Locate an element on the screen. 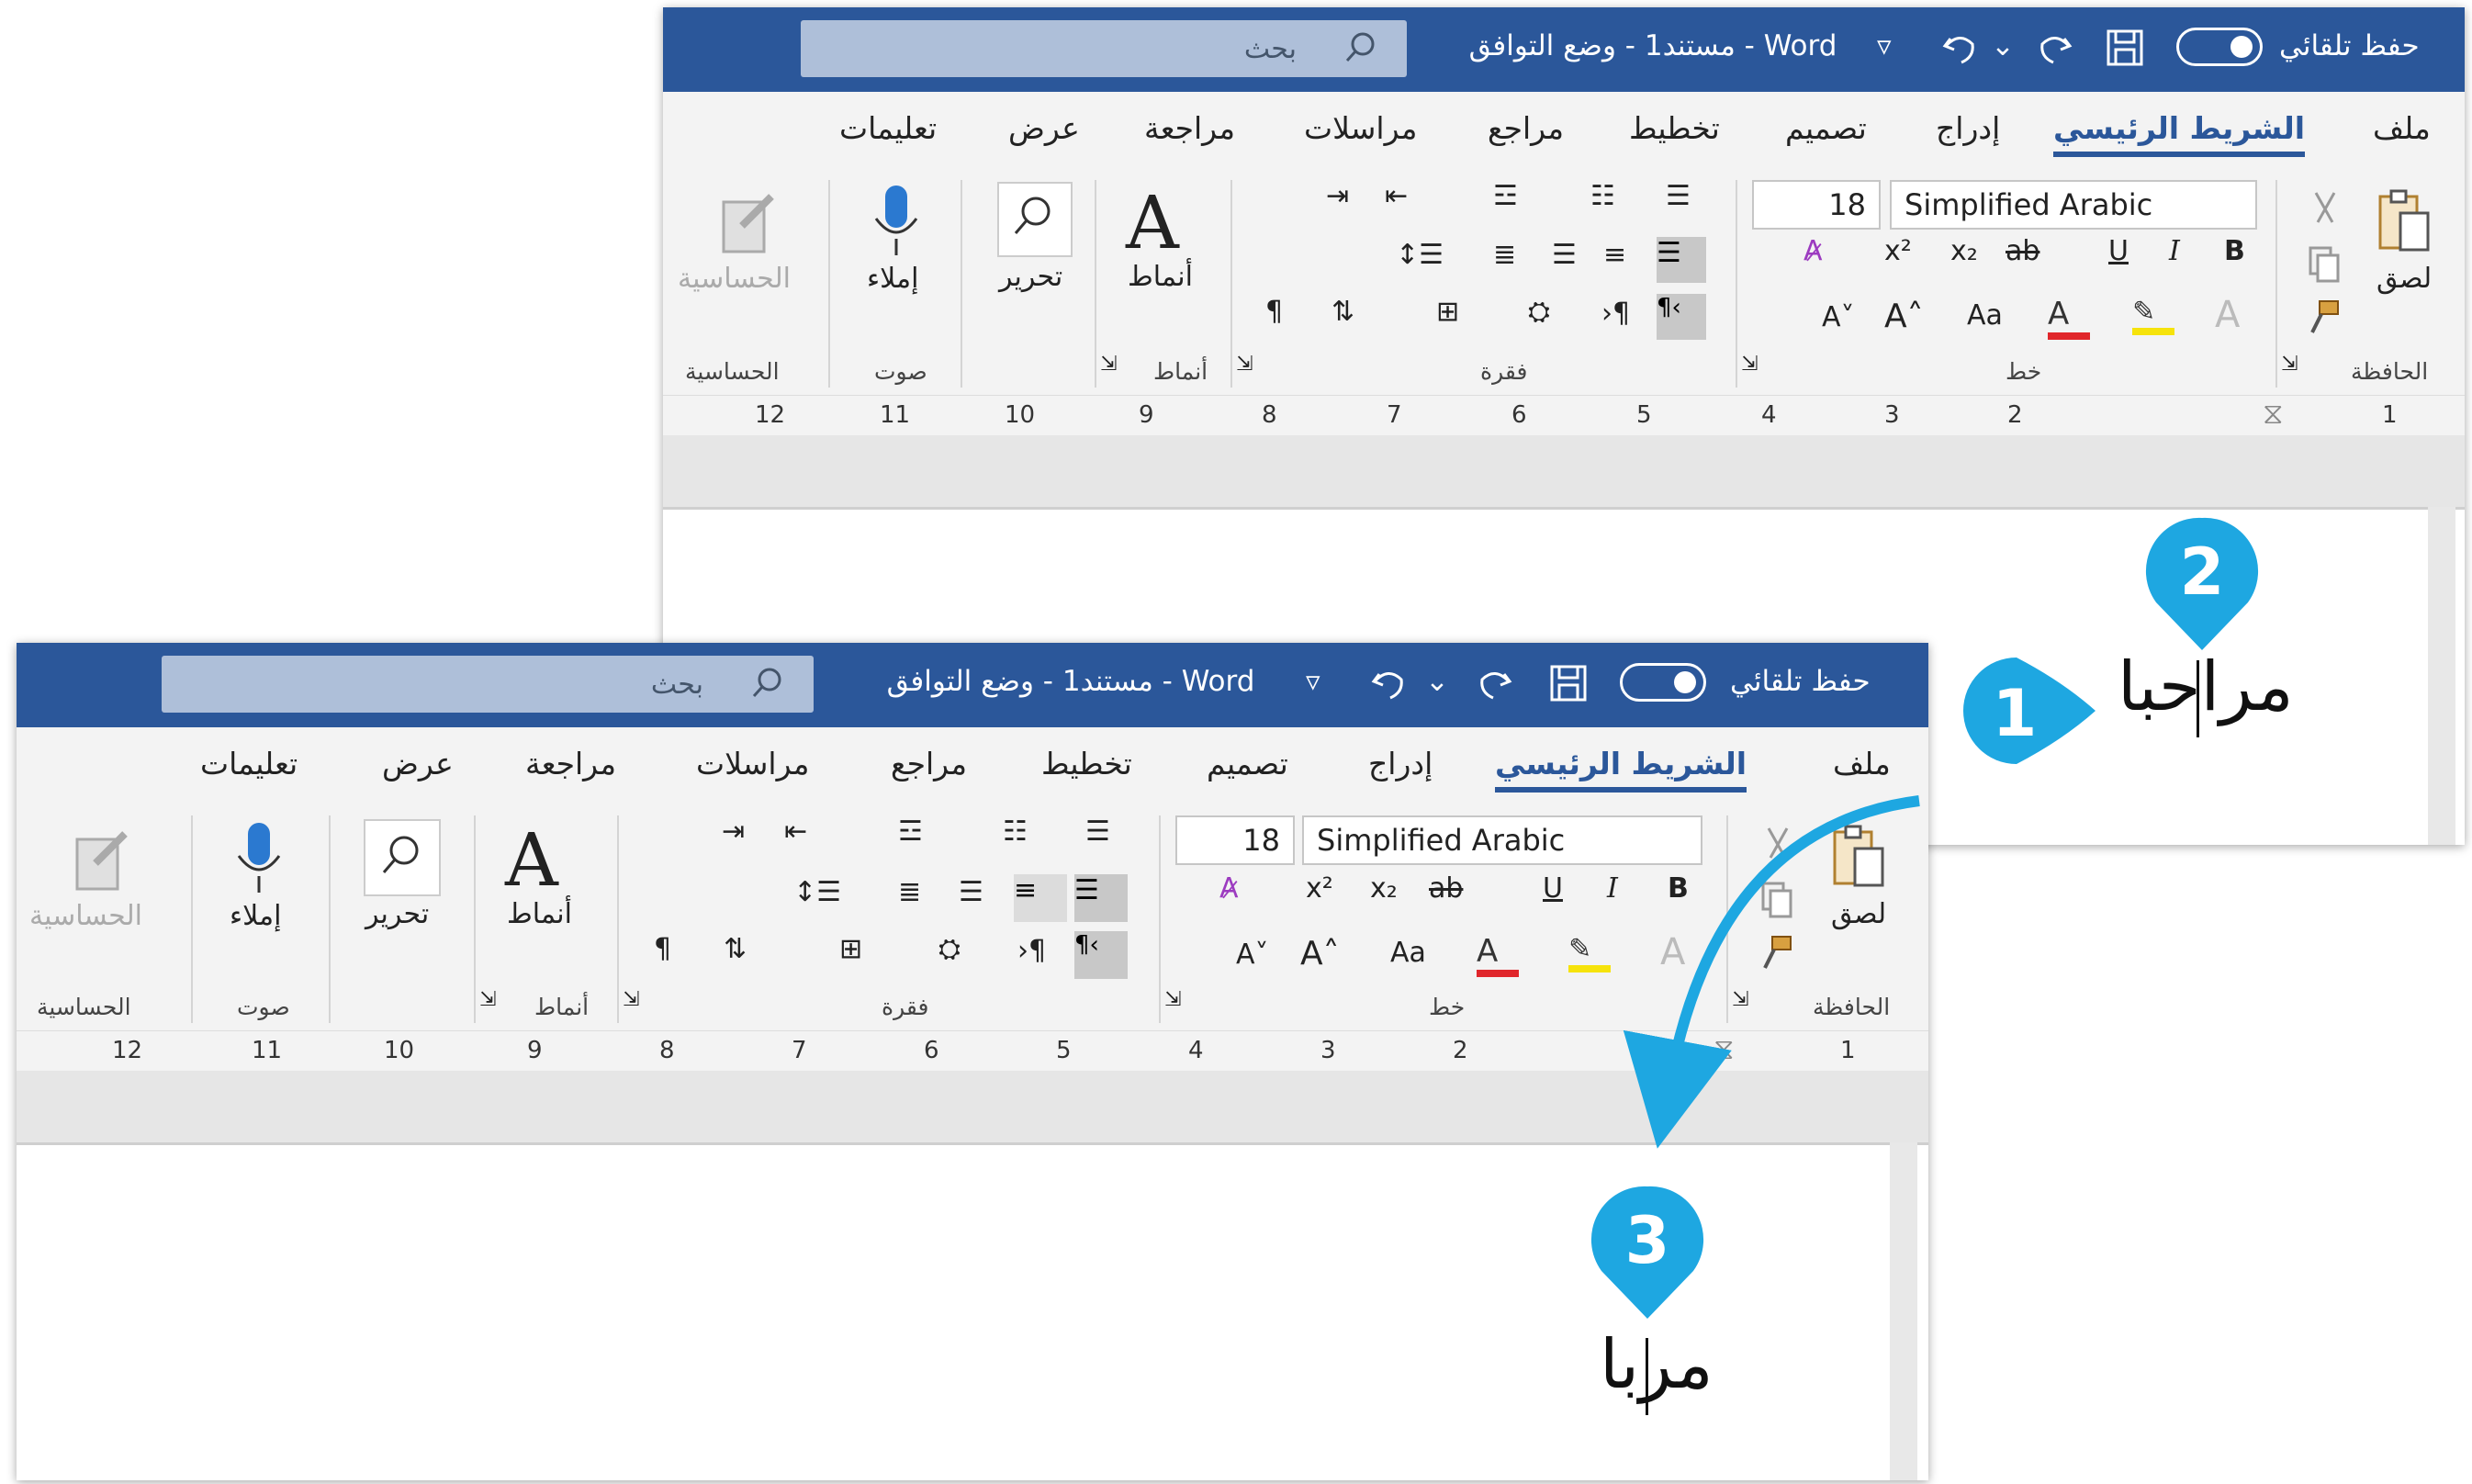 The image size is (2472, 1484). callout-badge-1: 1 is located at coordinates (2029, 713).